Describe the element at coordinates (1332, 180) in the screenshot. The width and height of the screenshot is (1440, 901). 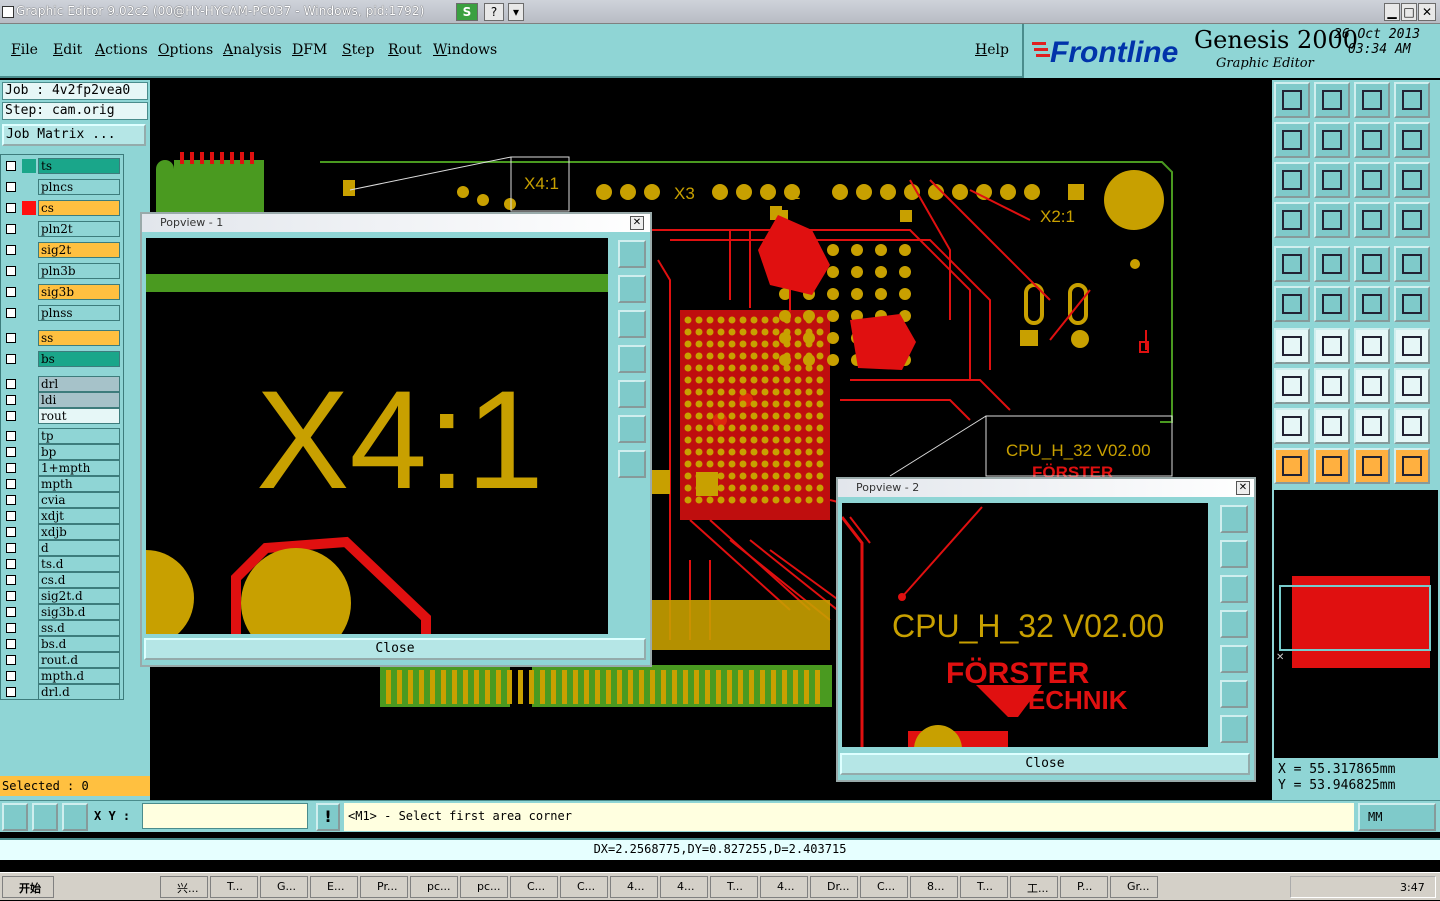
I see `zoom-sel-icon` at that location.